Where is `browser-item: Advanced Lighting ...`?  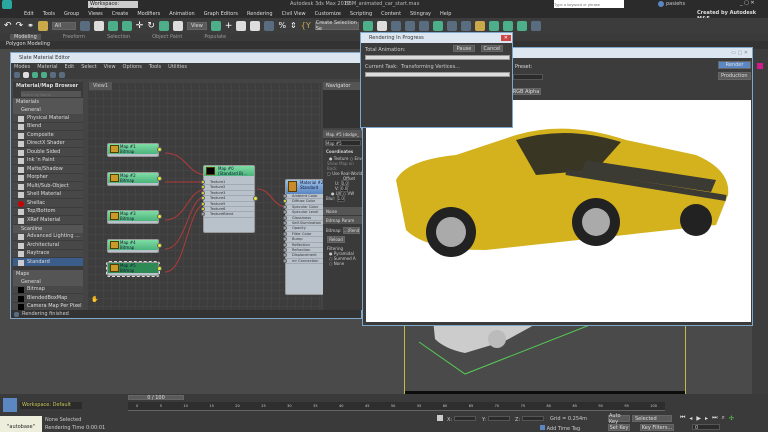
browser-item: Advanced Lighting ... is located at coordinates (48, 236).